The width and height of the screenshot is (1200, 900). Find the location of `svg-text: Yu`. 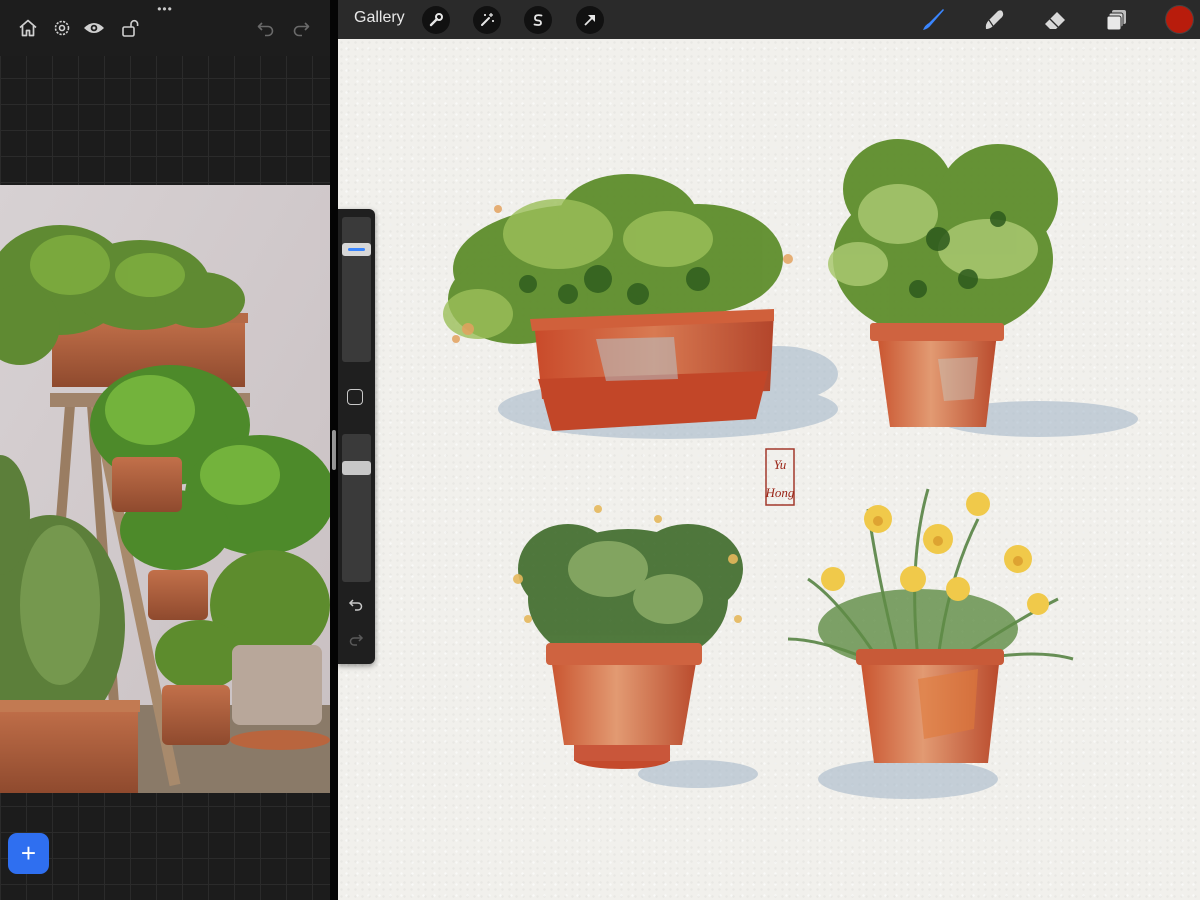

svg-text: Yu is located at coordinates (780, 464).